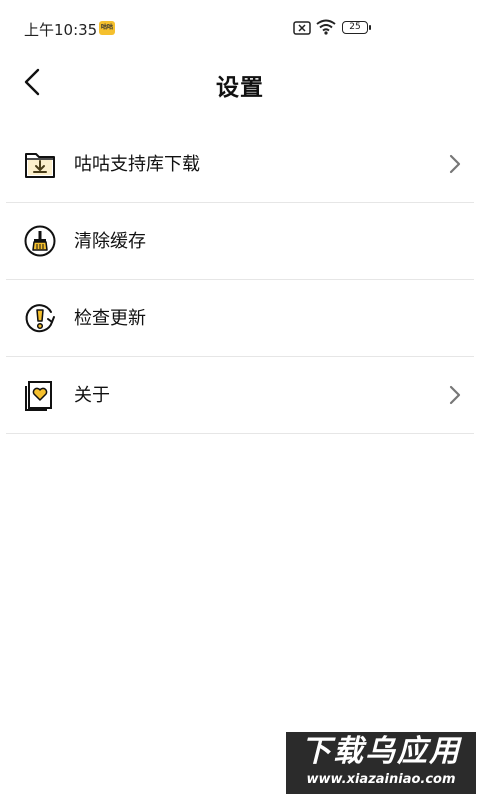 The width and height of the screenshot is (480, 800). I want to click on battery-level: 25, so click(355, 27).